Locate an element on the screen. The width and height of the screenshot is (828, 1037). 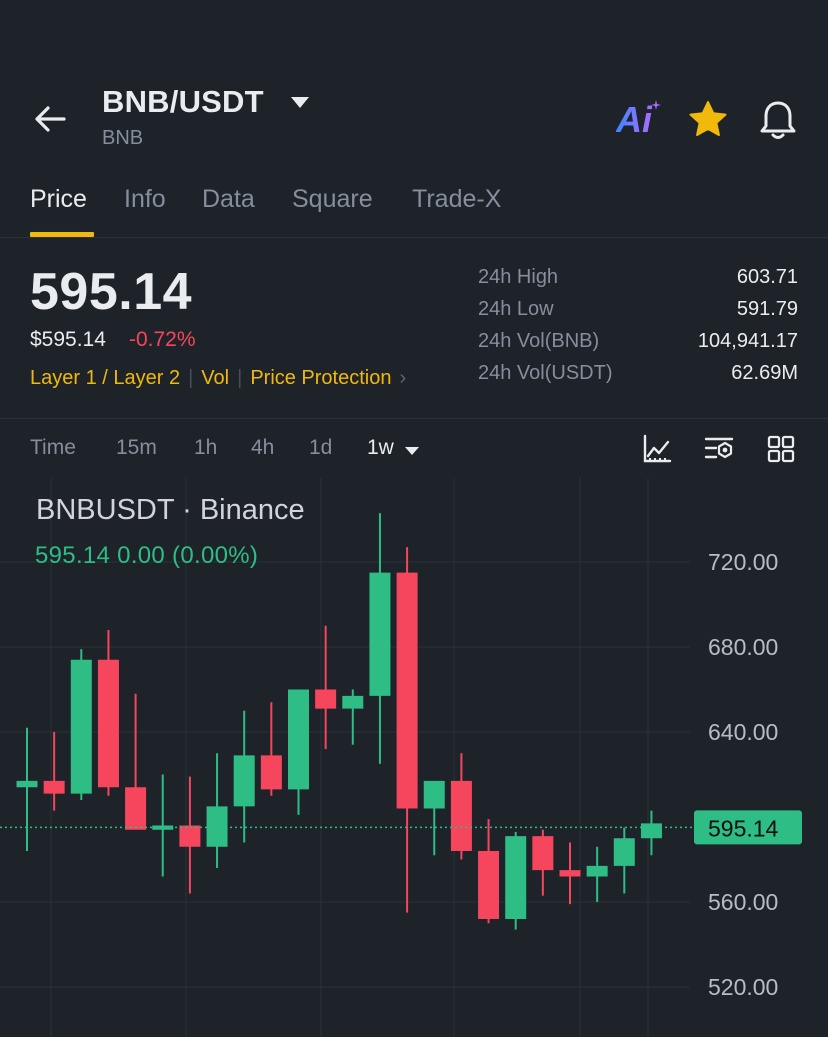
price-usd: $595.14 is located at coordinates (68, 339).